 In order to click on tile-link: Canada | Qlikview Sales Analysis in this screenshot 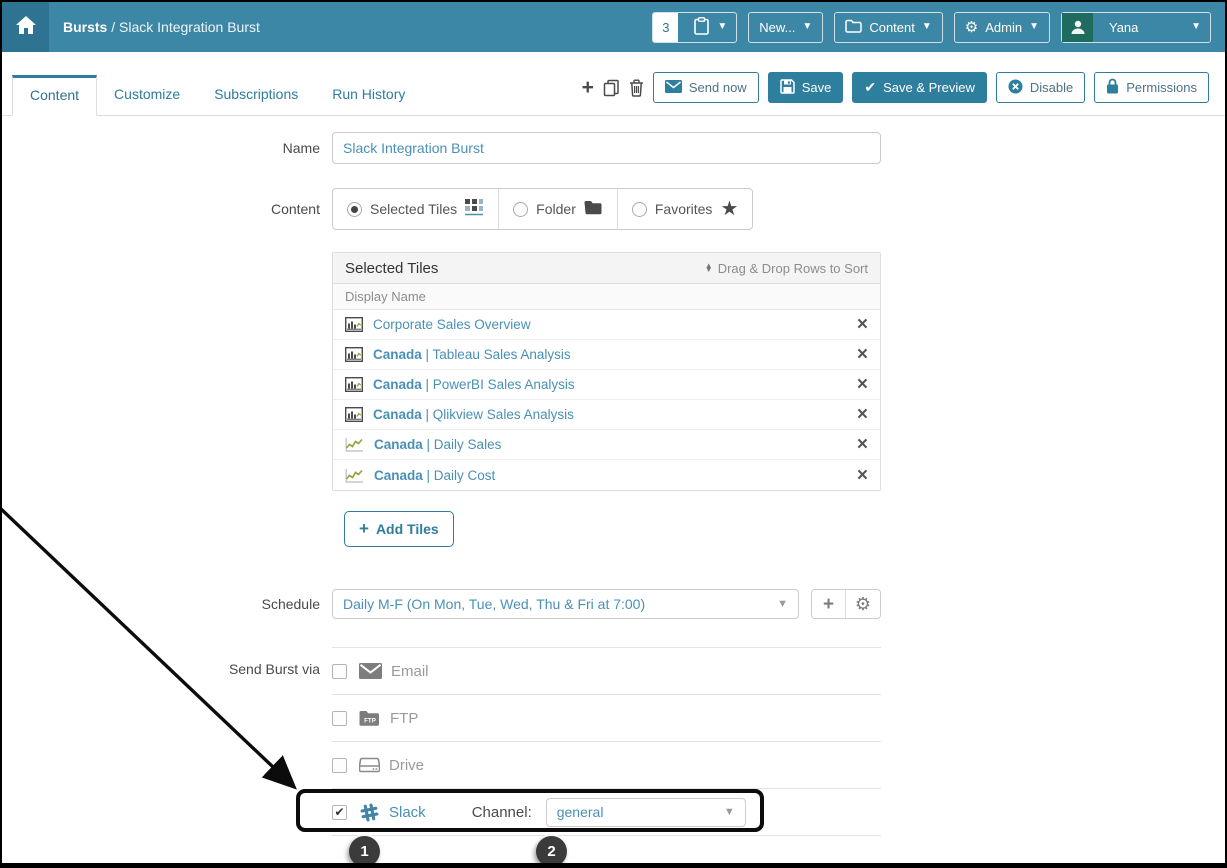, I will do `click(473, 414)`.